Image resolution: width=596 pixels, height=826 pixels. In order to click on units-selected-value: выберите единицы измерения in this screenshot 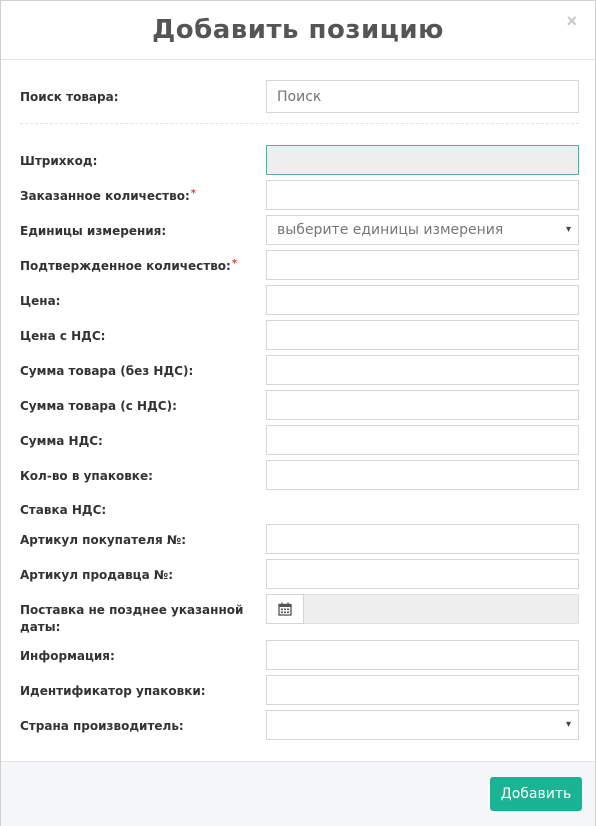, I will do `click(390, 230)`.